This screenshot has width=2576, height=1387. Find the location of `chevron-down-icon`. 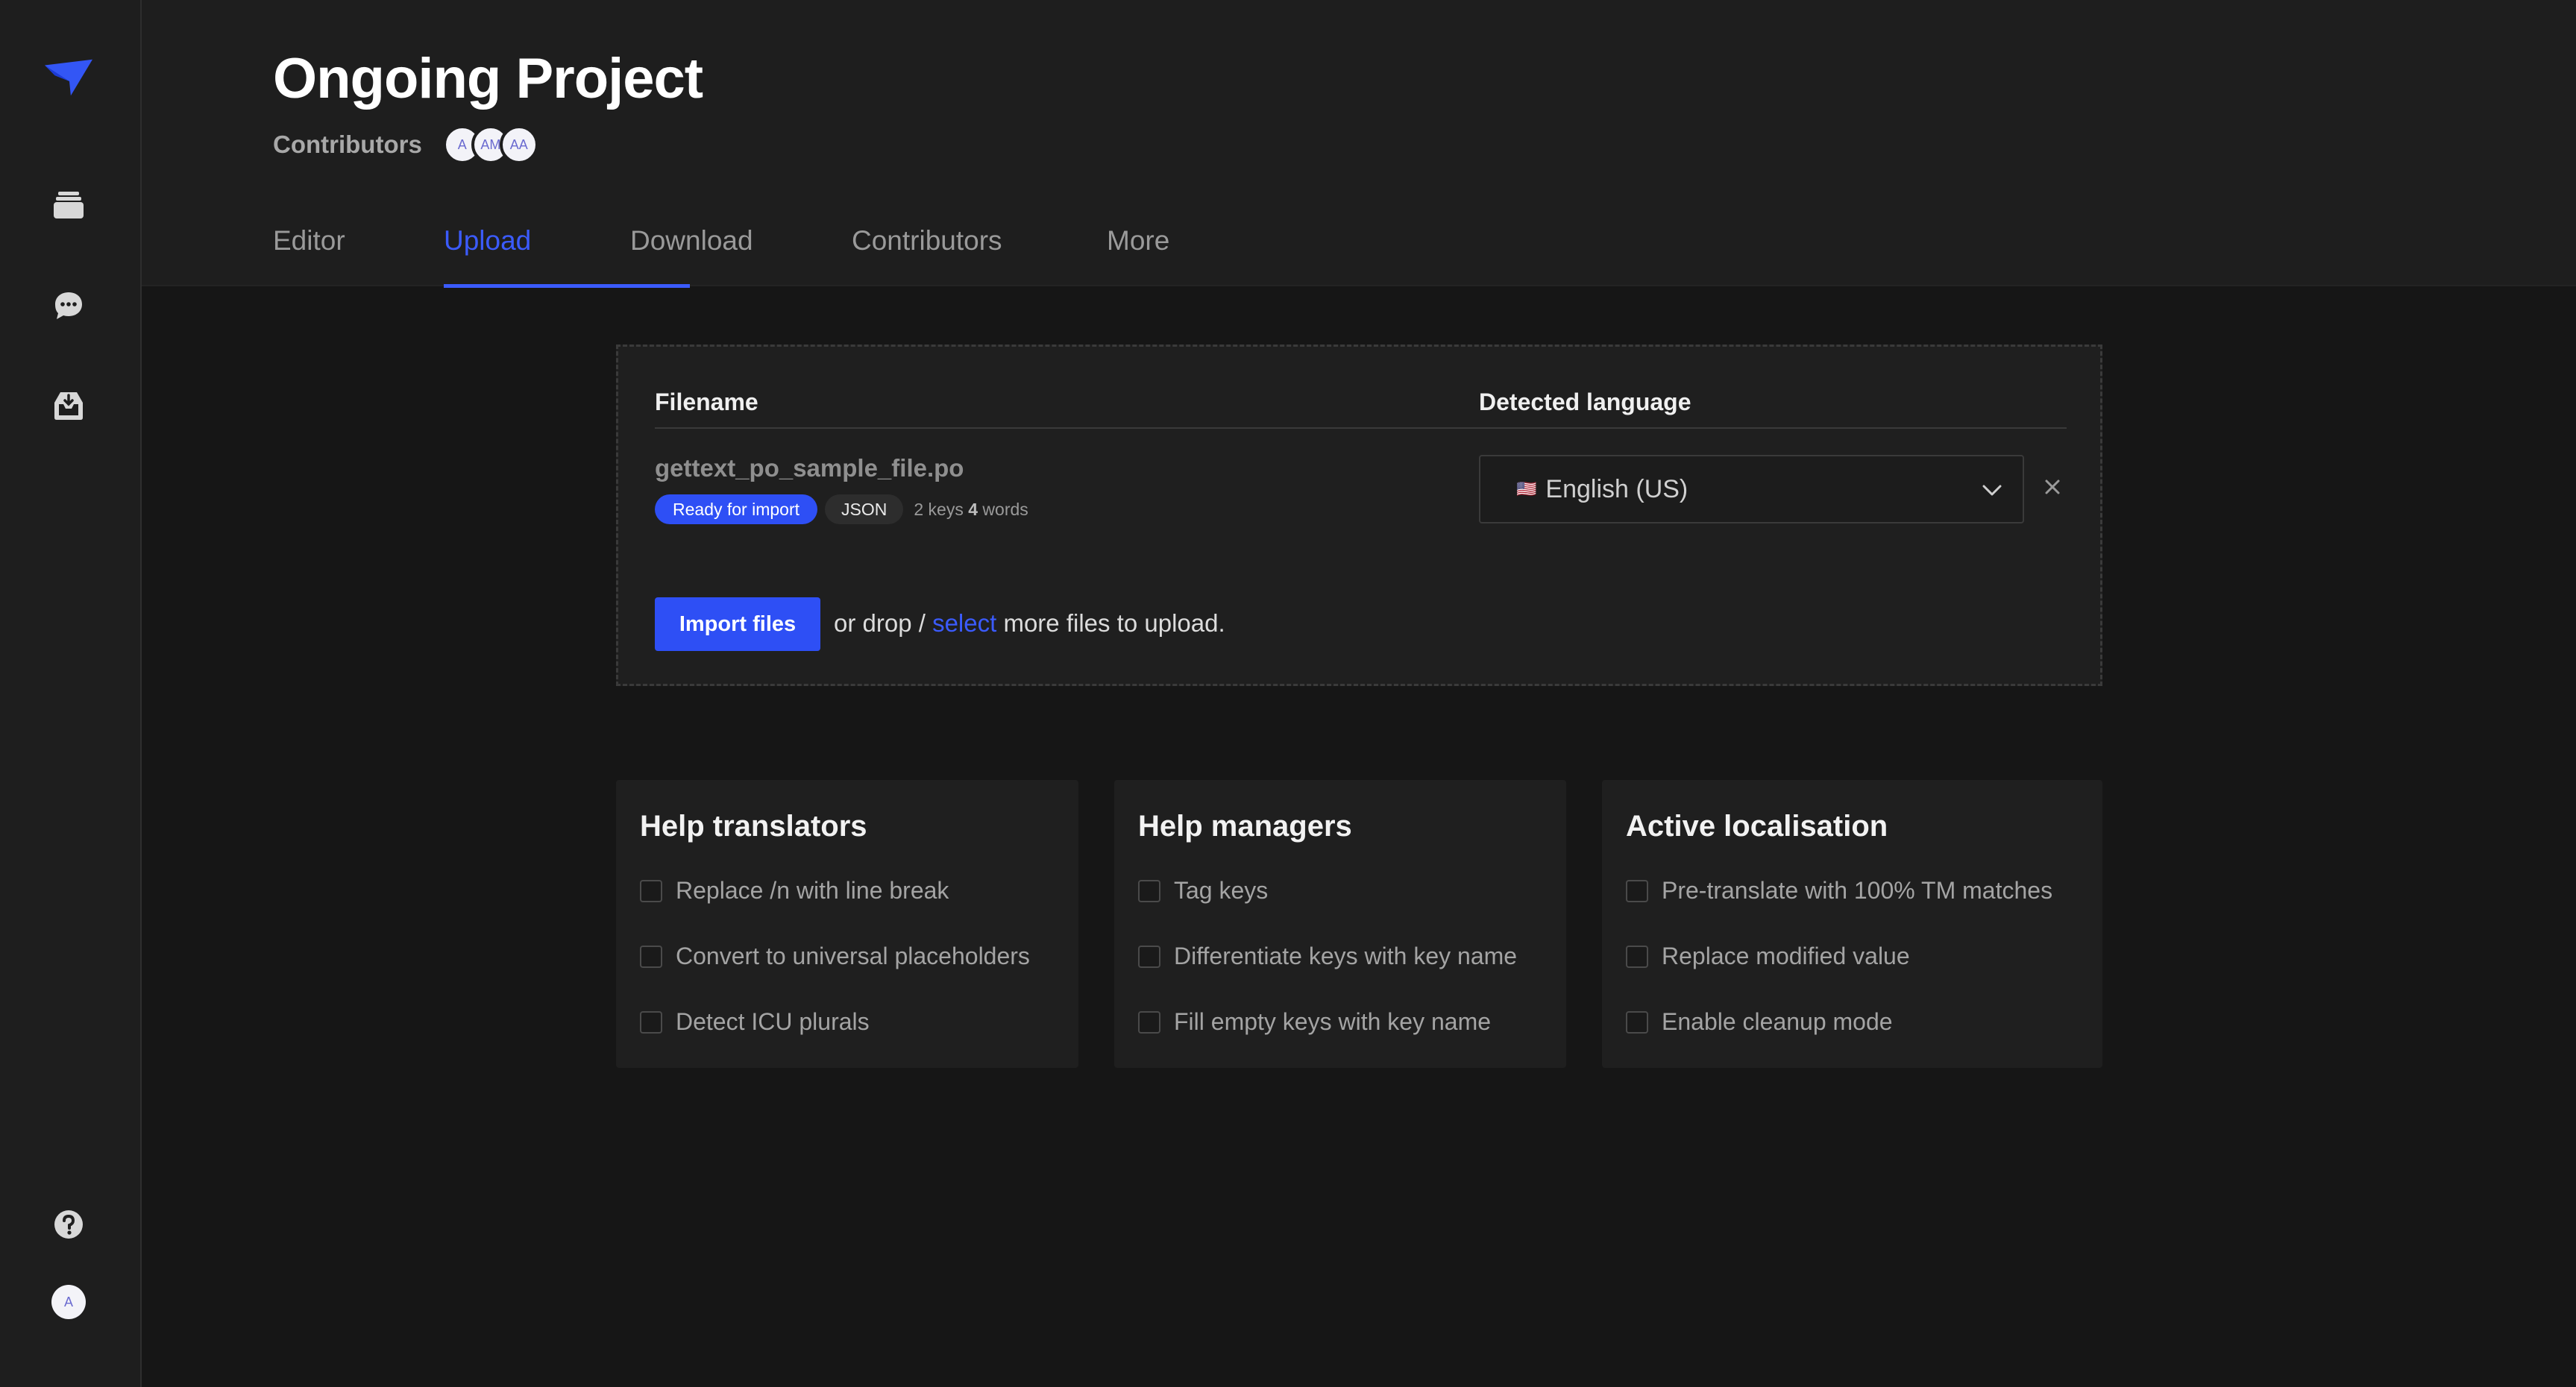

chevron-down-icon is located at coordinates (1992, 492).